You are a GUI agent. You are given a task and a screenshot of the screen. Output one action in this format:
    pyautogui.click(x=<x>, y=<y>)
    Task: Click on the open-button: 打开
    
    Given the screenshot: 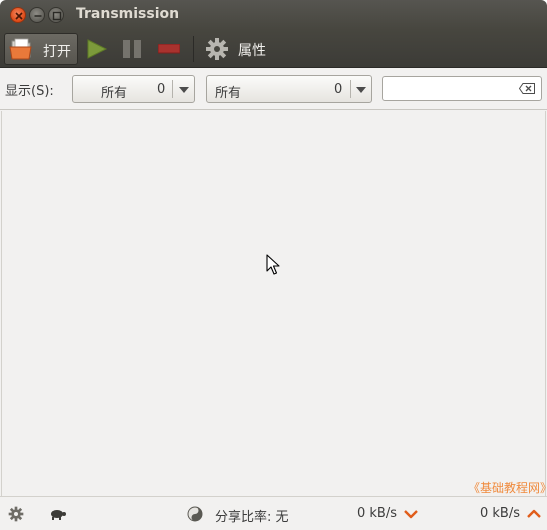 What is the action you would take?
    pyautogui.click(x=41, y=49)
    